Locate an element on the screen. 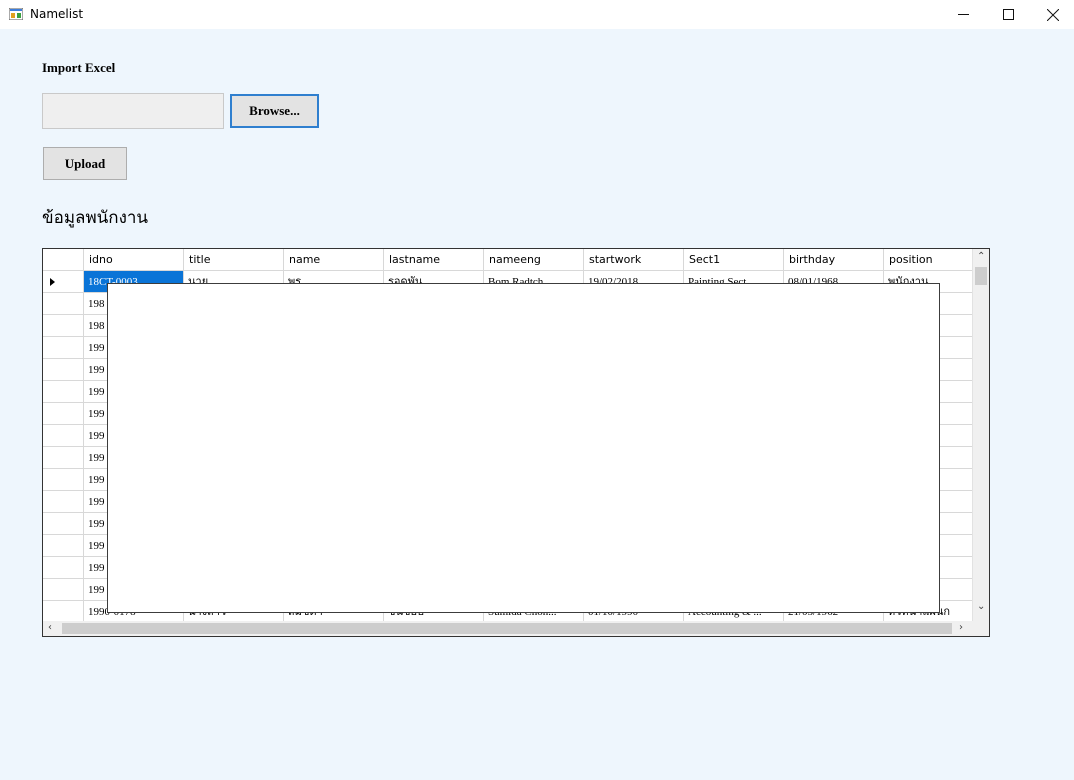  minimize-icon is located at coordinates (963, 14).